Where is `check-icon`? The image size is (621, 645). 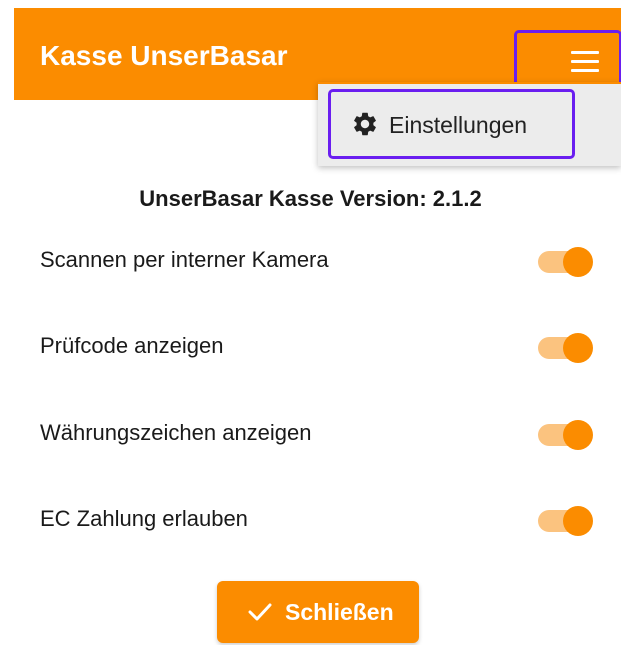
check-icon is located at coordinates (260, 612).